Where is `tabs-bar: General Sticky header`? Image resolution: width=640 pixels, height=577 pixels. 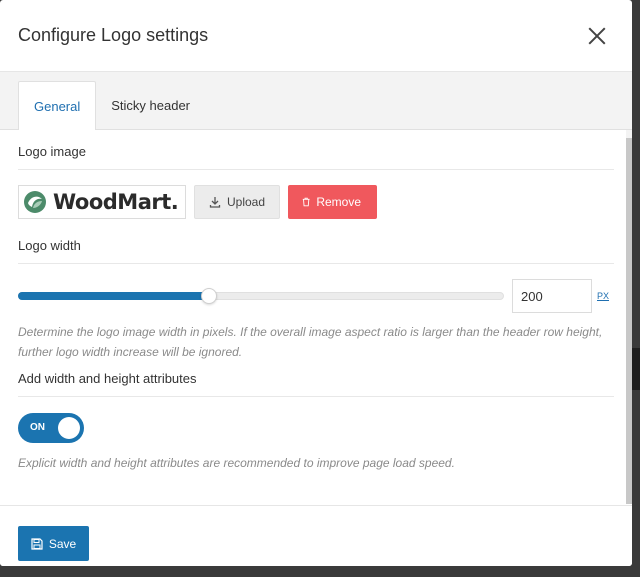 tabs-bar: General Sticky header is located at coordinates (316, 101).